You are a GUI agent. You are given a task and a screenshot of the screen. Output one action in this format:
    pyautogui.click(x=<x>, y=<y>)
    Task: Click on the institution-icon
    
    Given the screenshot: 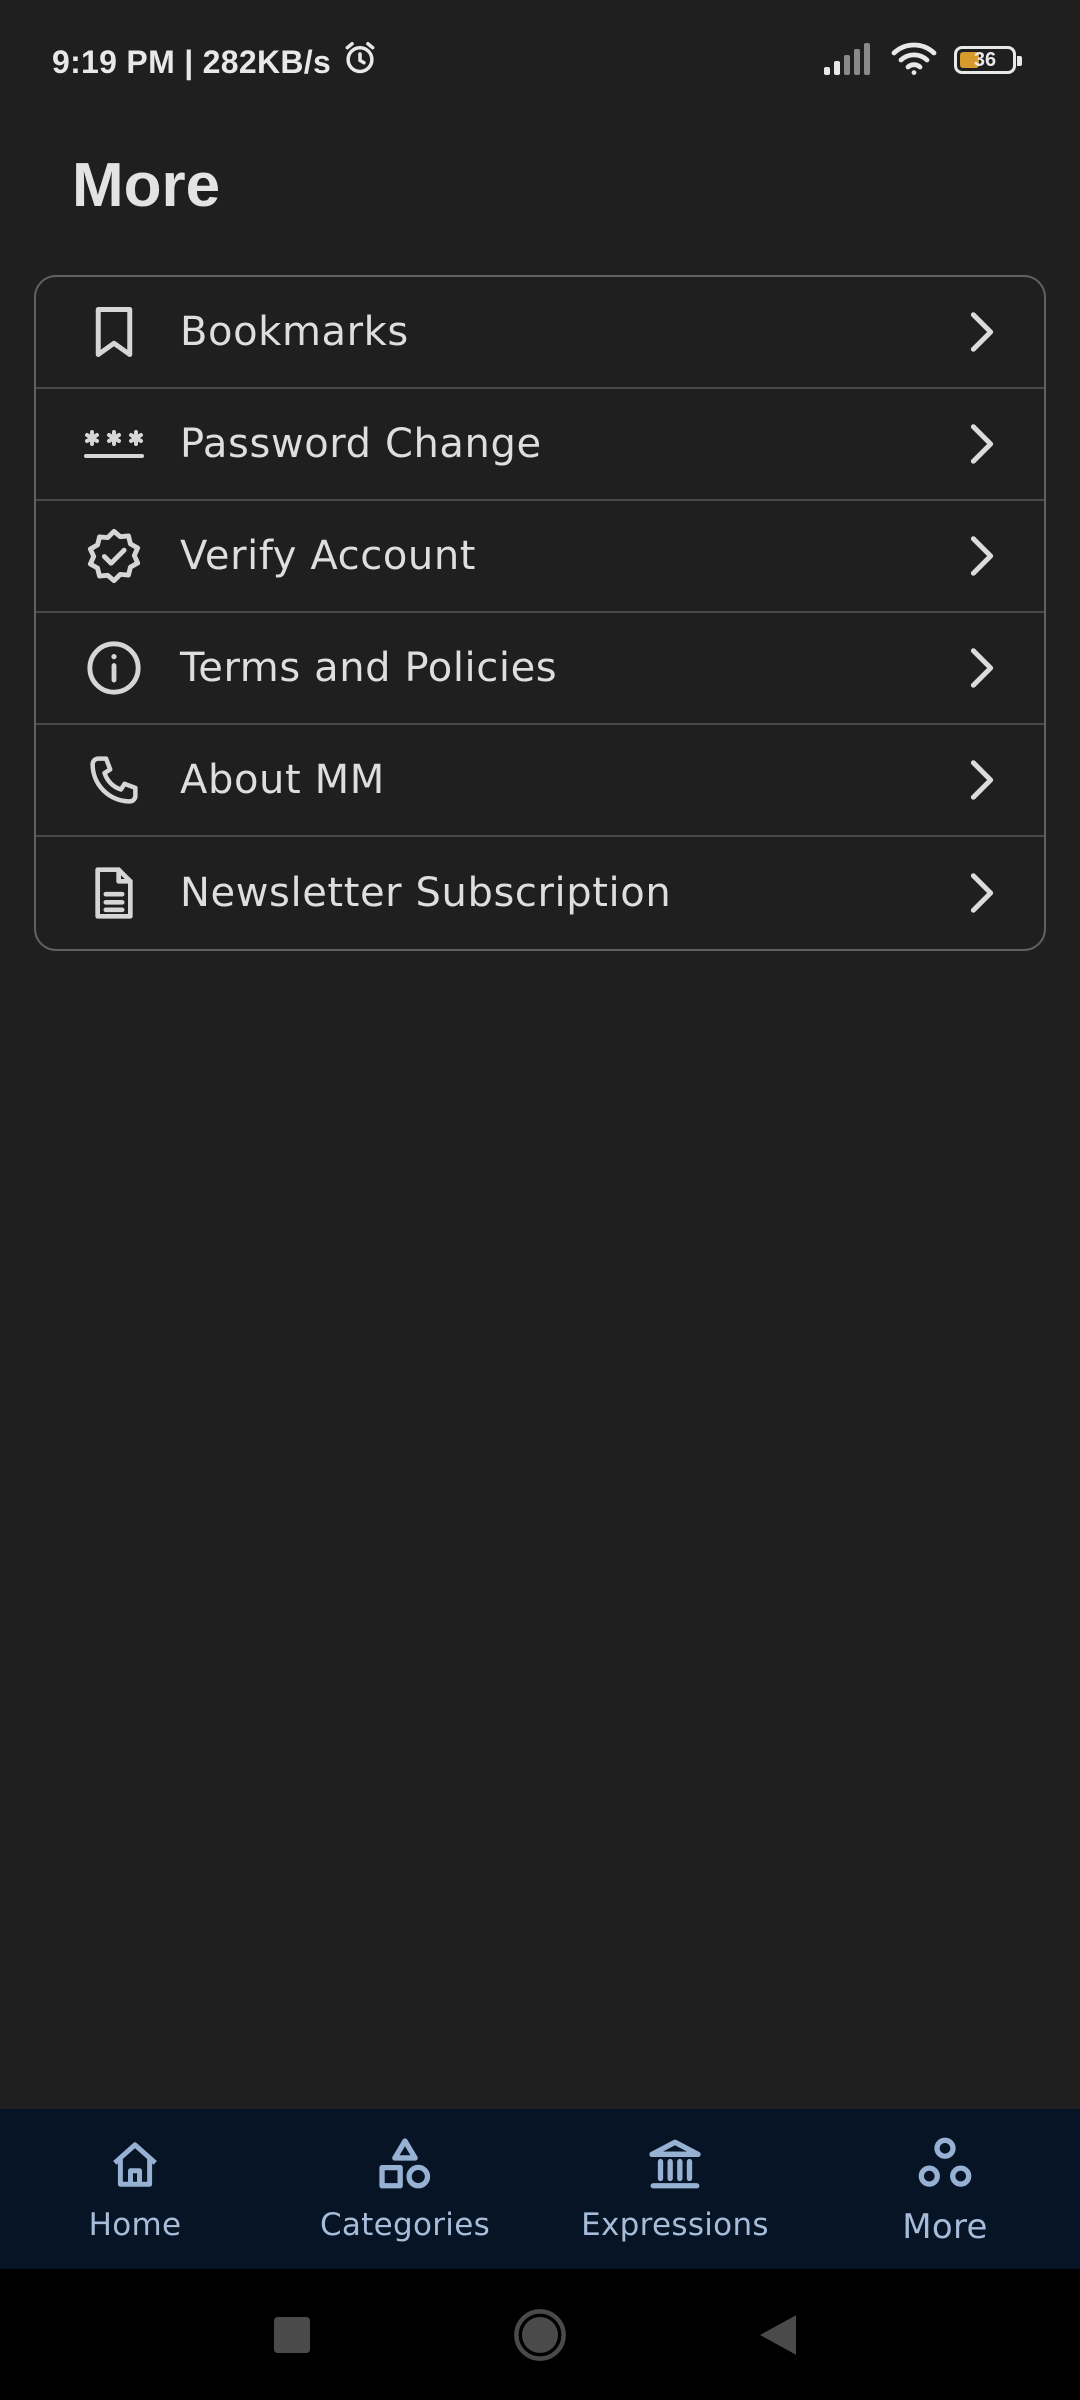 What is the action you would take?
    pyautogui.click(x=675, y=2164)
    